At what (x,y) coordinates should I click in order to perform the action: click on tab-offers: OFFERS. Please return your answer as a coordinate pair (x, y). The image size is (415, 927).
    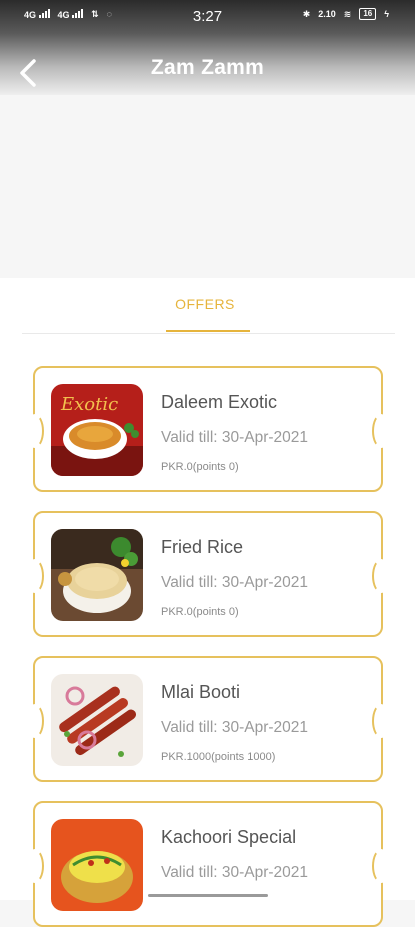
    Looking at the image, I should click on (205, 304).